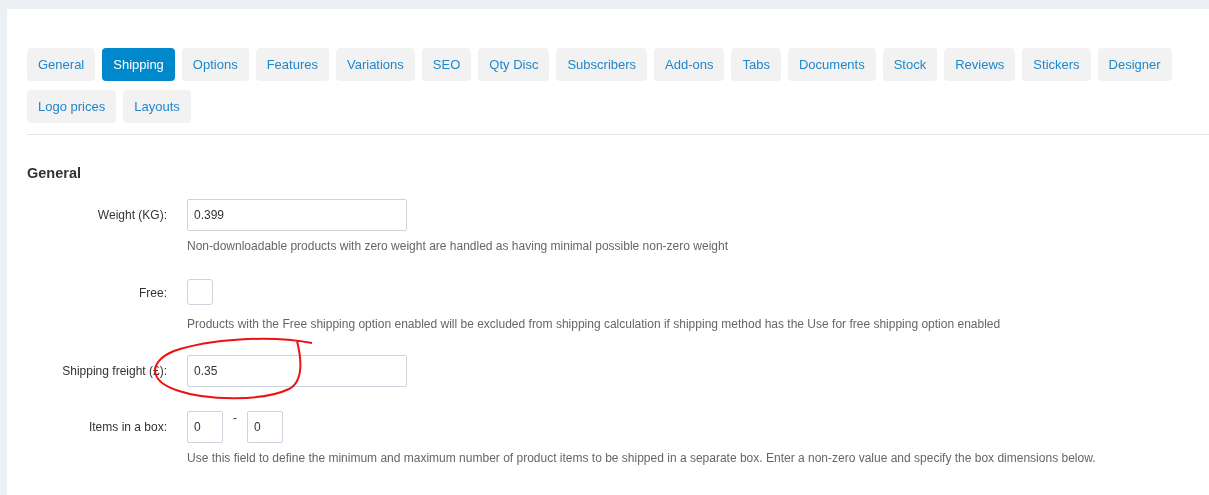 This screenshot has height=495, width=1209. What do you see at coordinates (292, 64) in the screenshot?
I see `tab: Features` at bounding box center [292, 64].